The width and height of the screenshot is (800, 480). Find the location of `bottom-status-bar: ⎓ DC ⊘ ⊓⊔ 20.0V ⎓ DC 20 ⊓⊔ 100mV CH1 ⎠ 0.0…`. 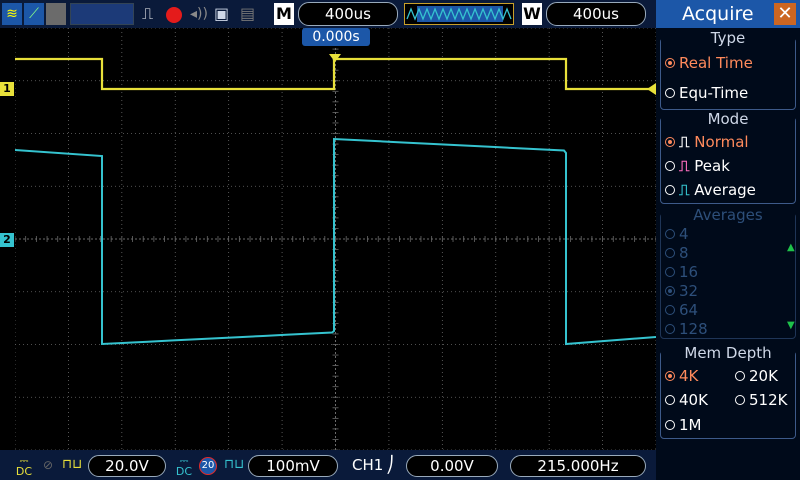

bottom-status-bar: ⎓ DC ⊘ ⊓⊔ 20.0V ⎓ DC 20 ⊓⊔ 100mV CH1 ⎠ 0.0… is located at coordinates (328, 465).